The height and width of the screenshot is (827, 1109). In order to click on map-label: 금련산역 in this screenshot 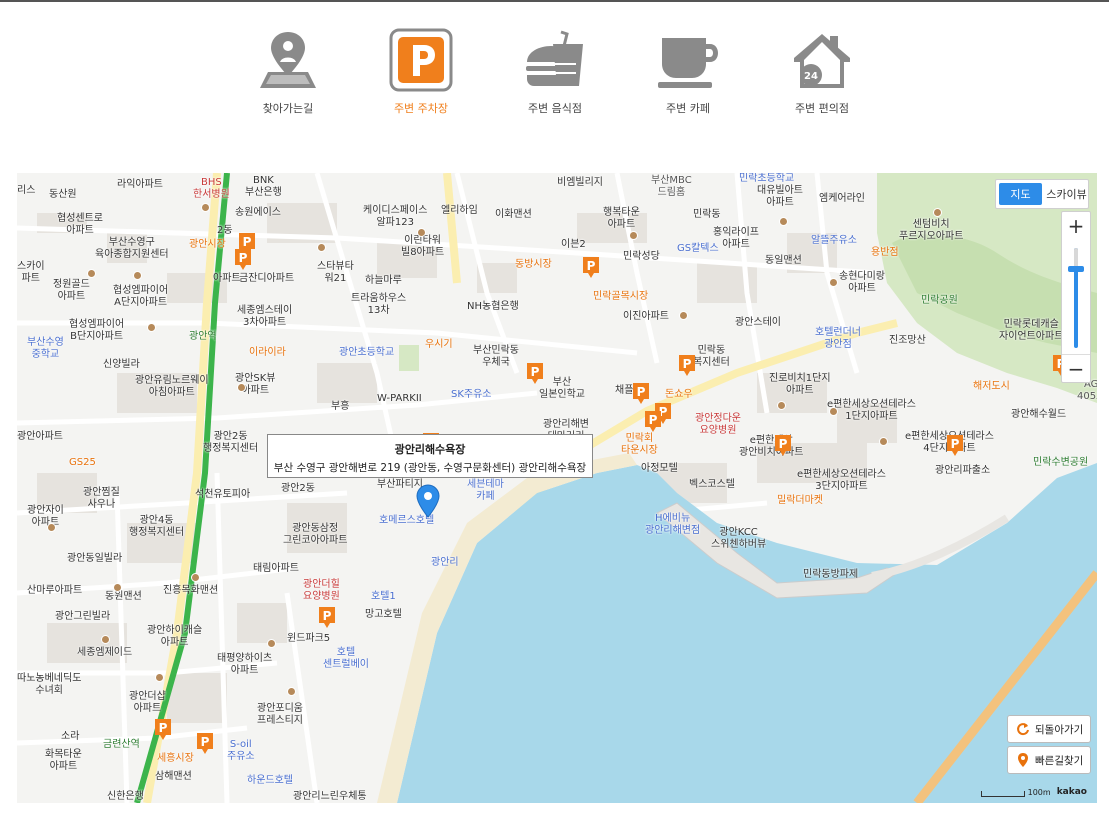, I will do `click(121, 744)`.